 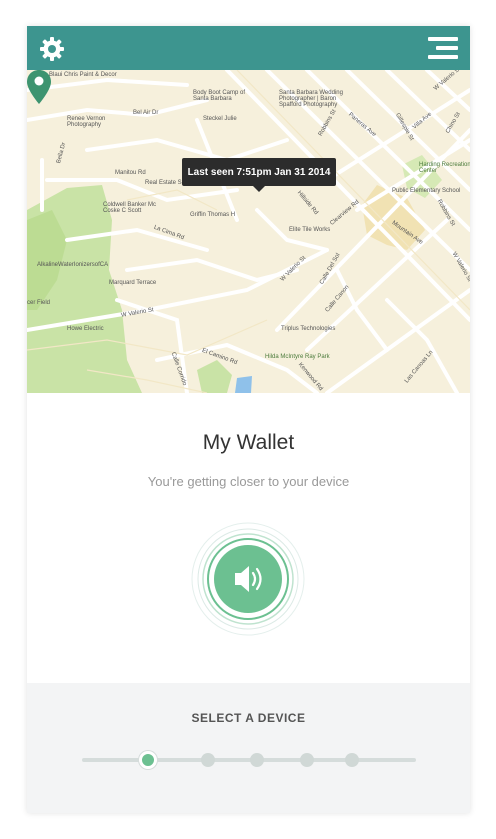 I want to click on map-label: Bel Air Dr, so click(x=146, y=113).